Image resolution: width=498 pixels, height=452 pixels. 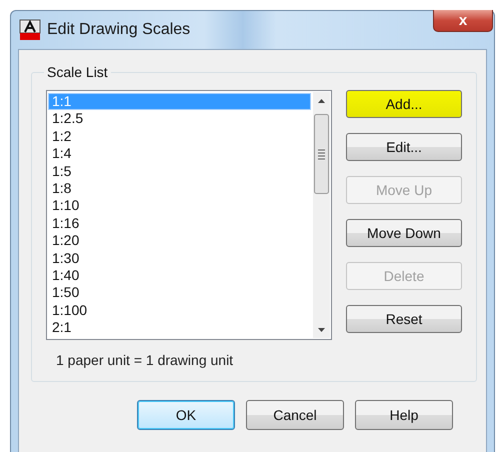 I want to click on unit-note: 1 paper unit = 1 drawing unit, so click(x=145, y=360).